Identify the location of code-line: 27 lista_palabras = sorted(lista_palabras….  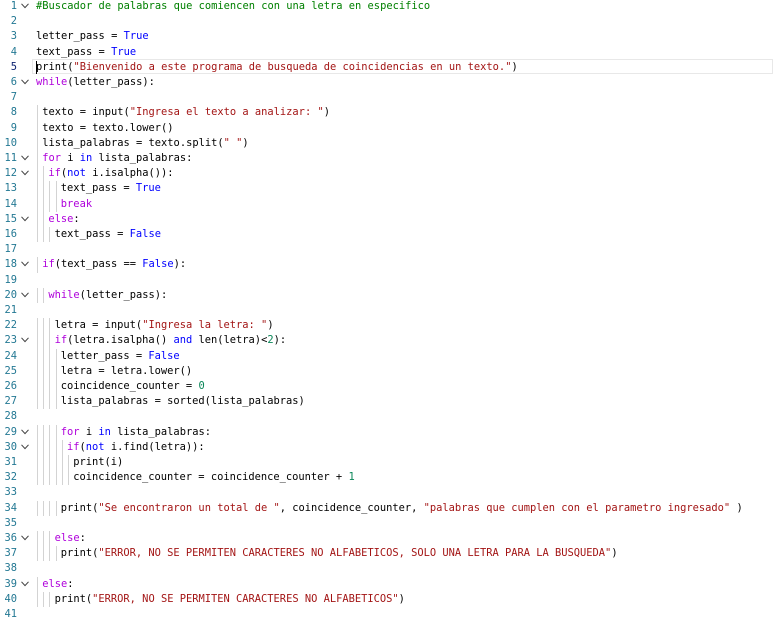
(387, 401).